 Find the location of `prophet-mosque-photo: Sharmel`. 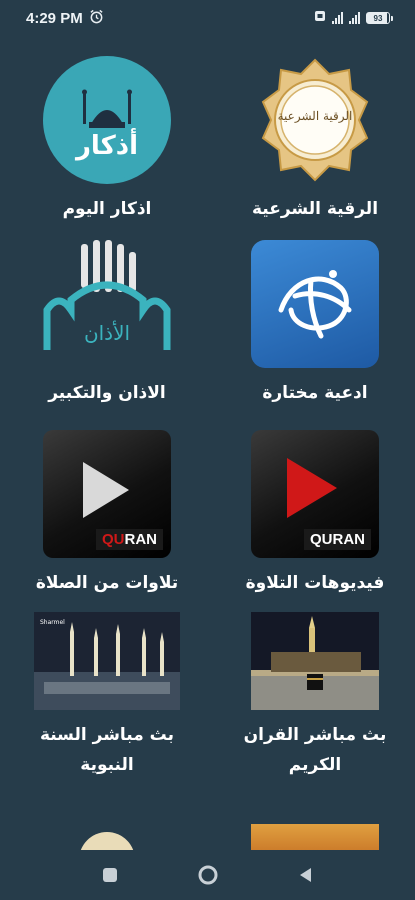

prophet-mosque-photo: Sharmel is located at coordinates (107, 661).